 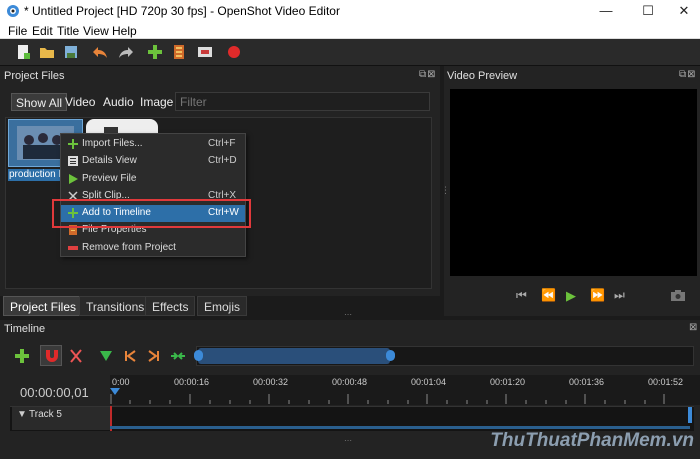 I want to click on filter-tab-video: Video, so click(x=80, y=102).